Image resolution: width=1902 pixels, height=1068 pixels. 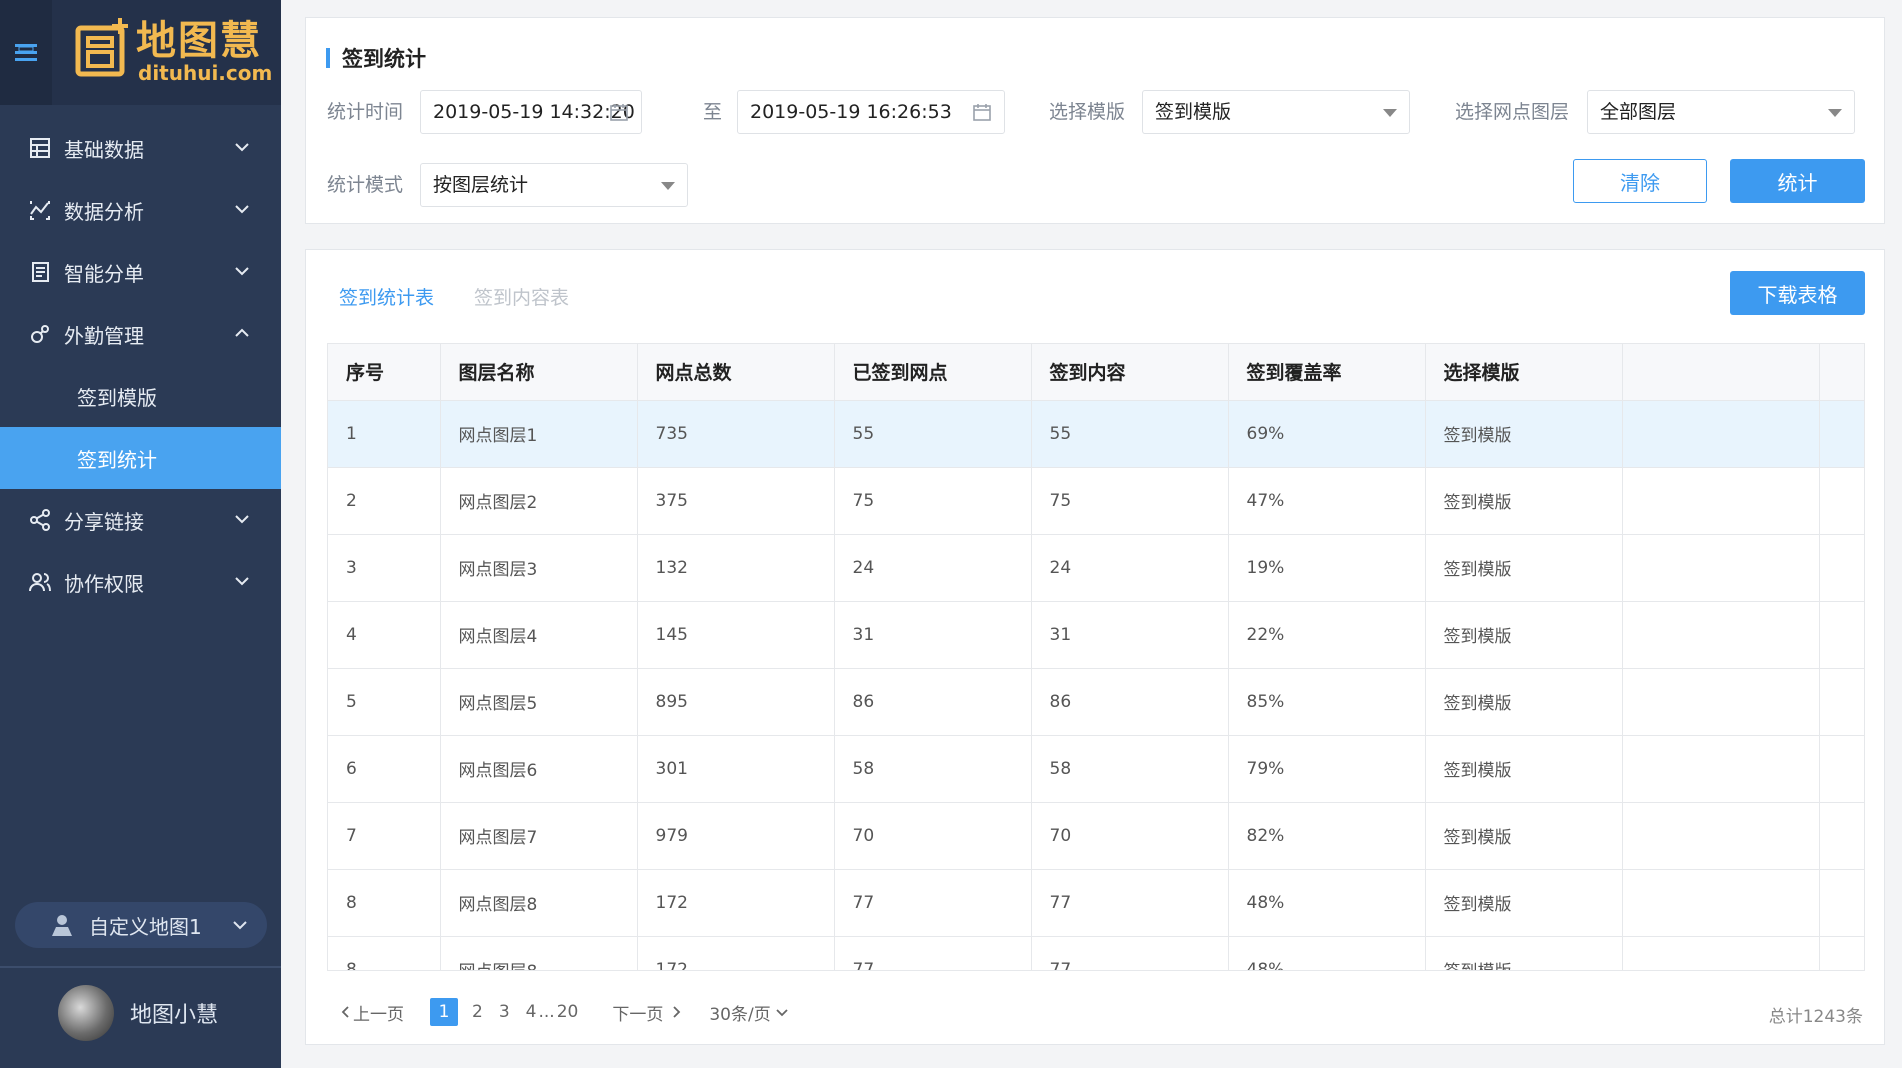 I want to click on page-size-select: 30条/页, so click(x=748, y=1012).